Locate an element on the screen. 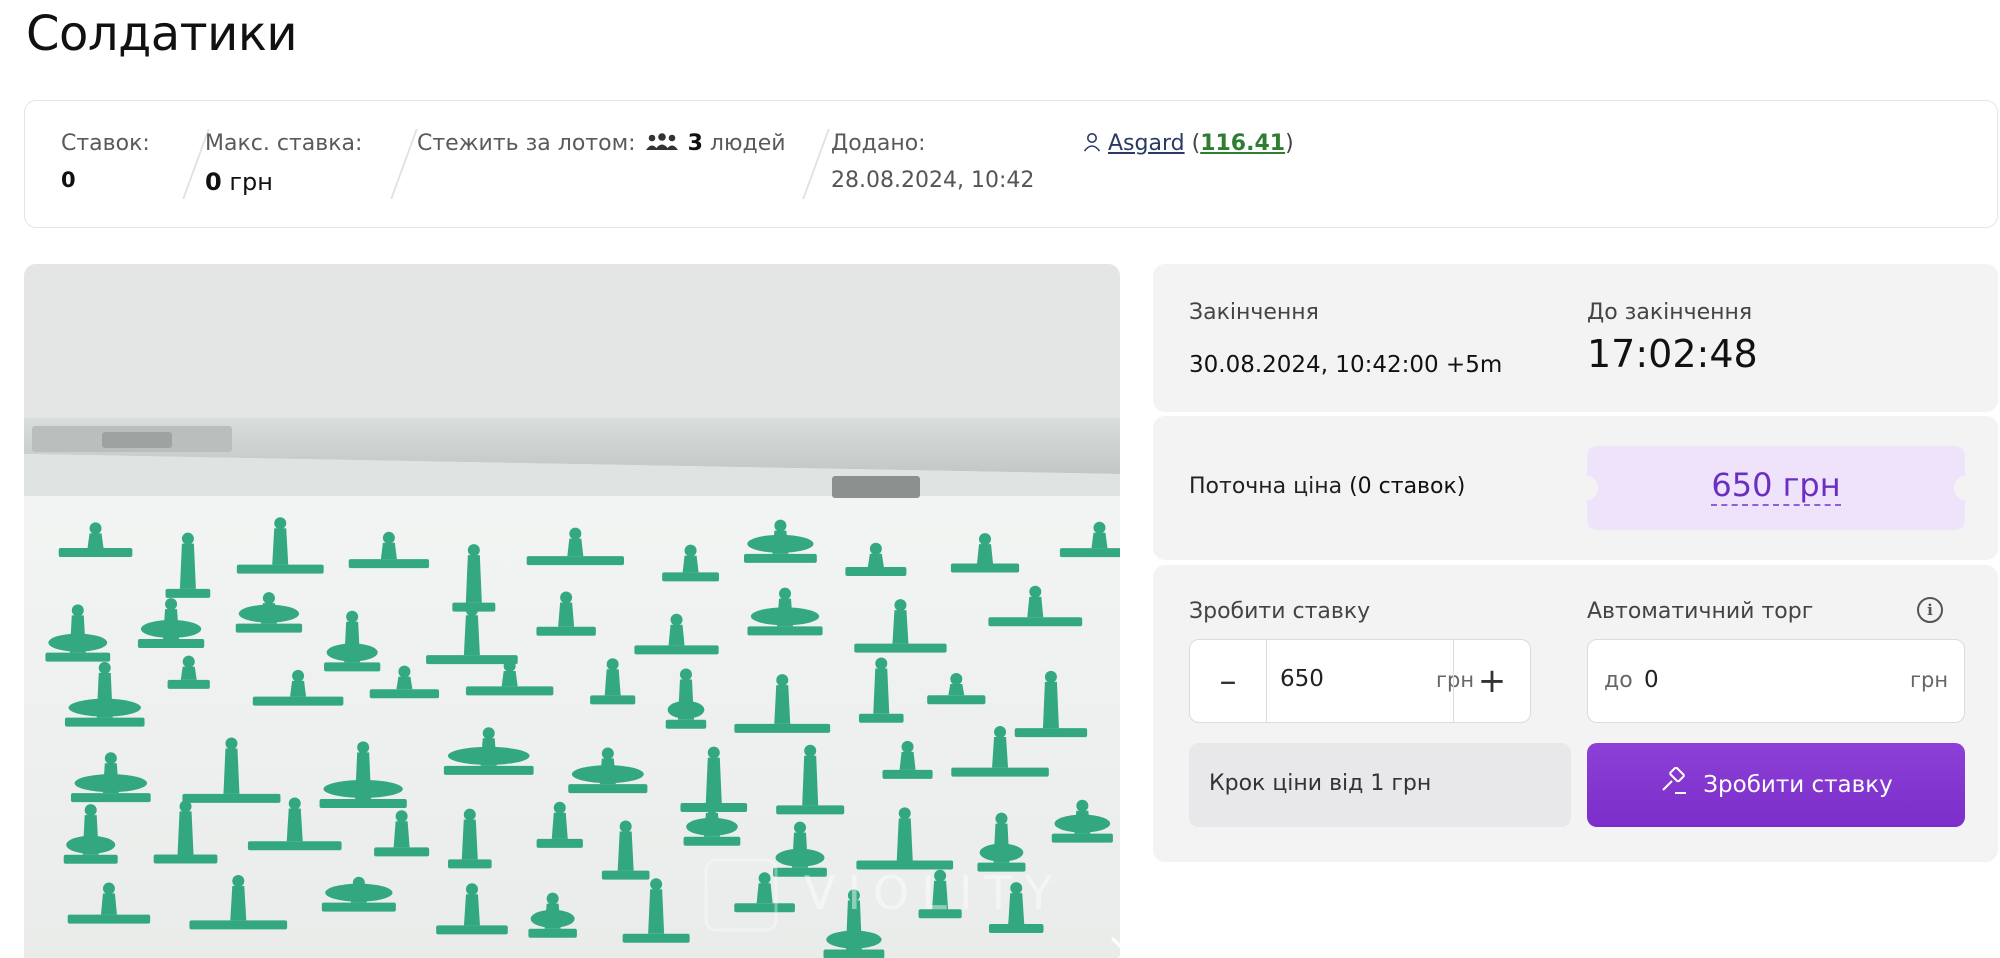 The image size is (2000, 958). minus-icon: – is located at coordinates (1228, 681).